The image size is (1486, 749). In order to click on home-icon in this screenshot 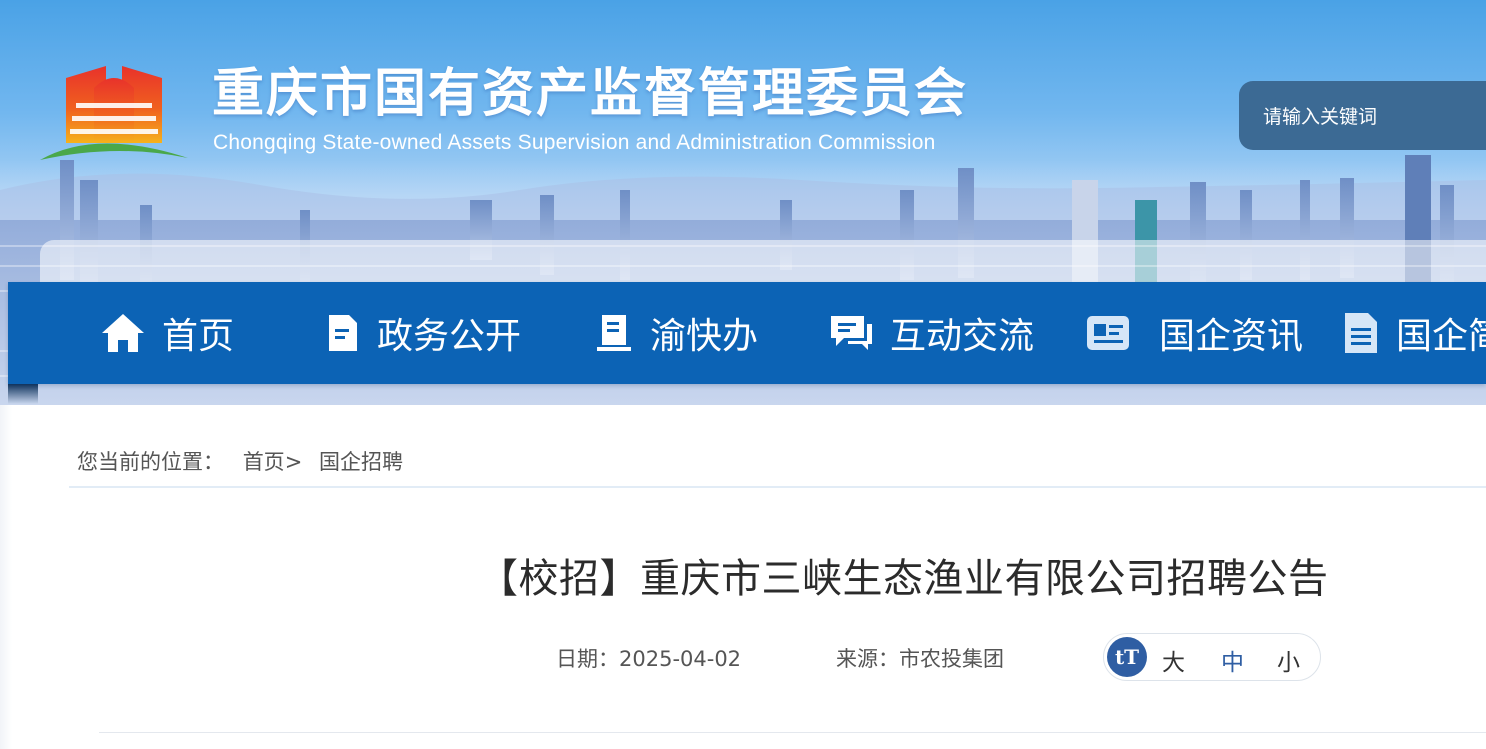, I will do `click(123, 333)`.